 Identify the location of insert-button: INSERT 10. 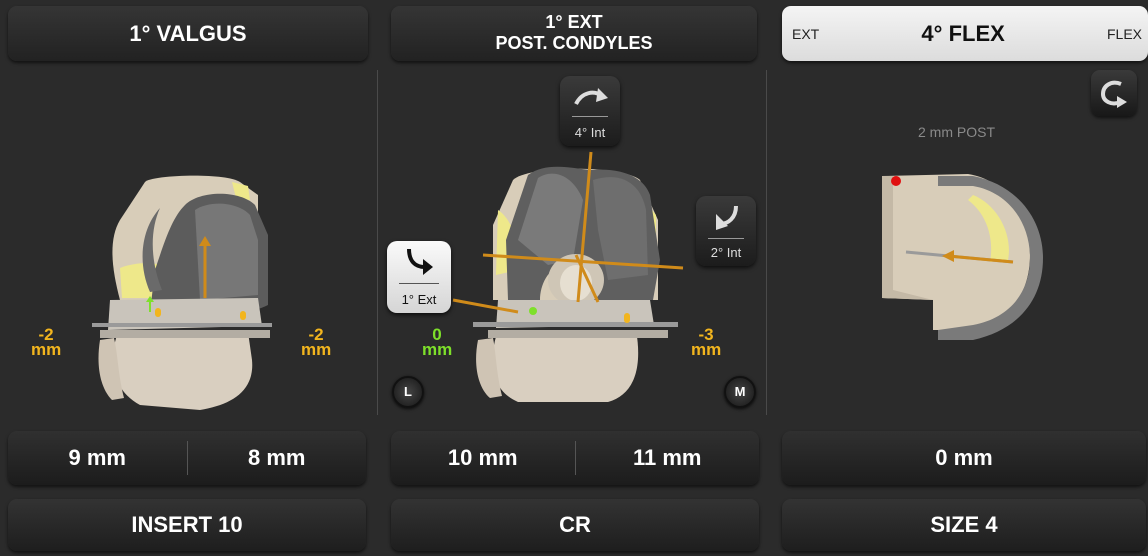
(187, 525).